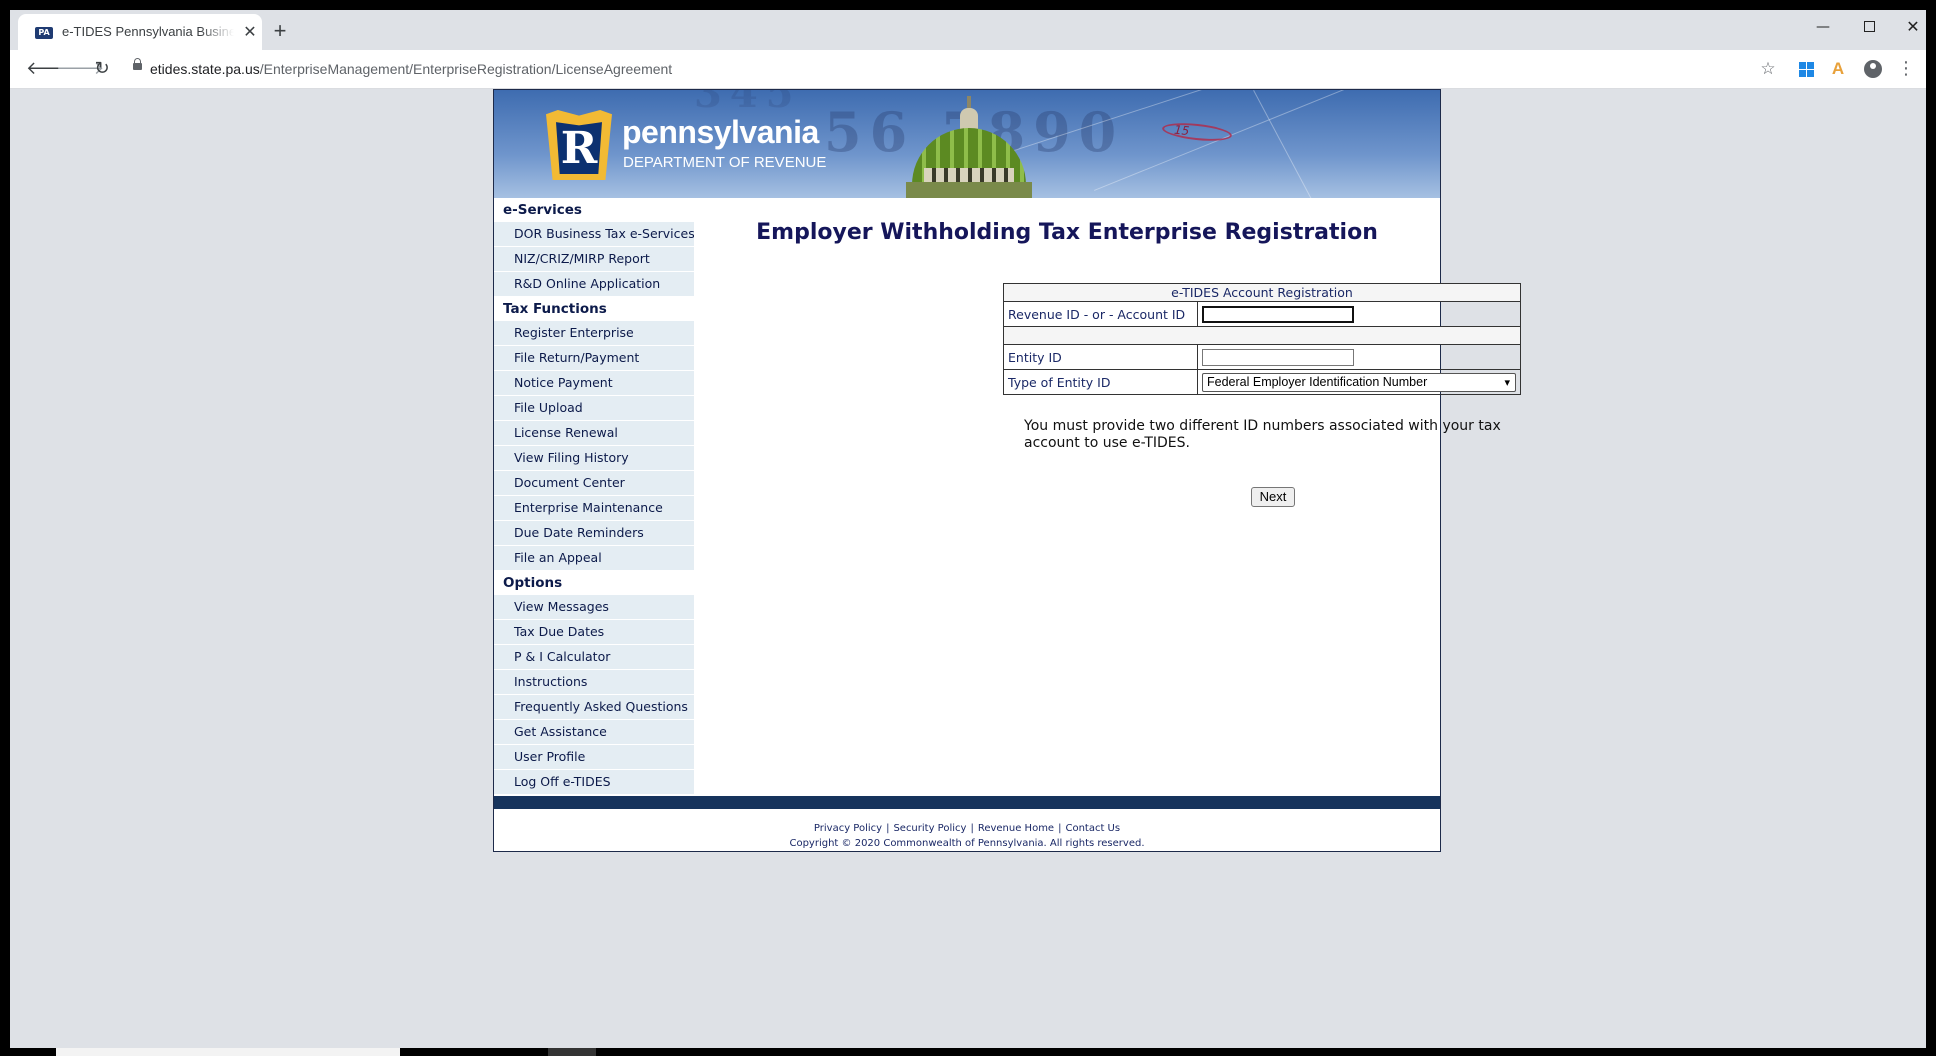 The width and height of the screenshot is (1936, 1056). What do you see at coordinates (1838, 69) in the screenshot?
I see `acrobat-icon: A` at bounding box center [1838, 69].